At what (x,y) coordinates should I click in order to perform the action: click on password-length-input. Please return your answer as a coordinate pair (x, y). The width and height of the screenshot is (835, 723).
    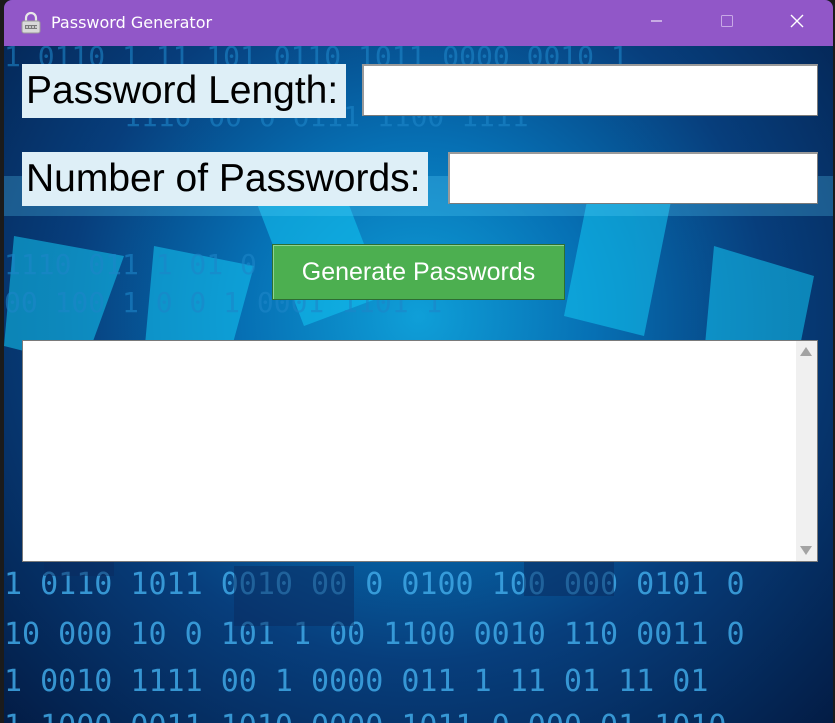
    Looking at the image, I should click on (590, 90).